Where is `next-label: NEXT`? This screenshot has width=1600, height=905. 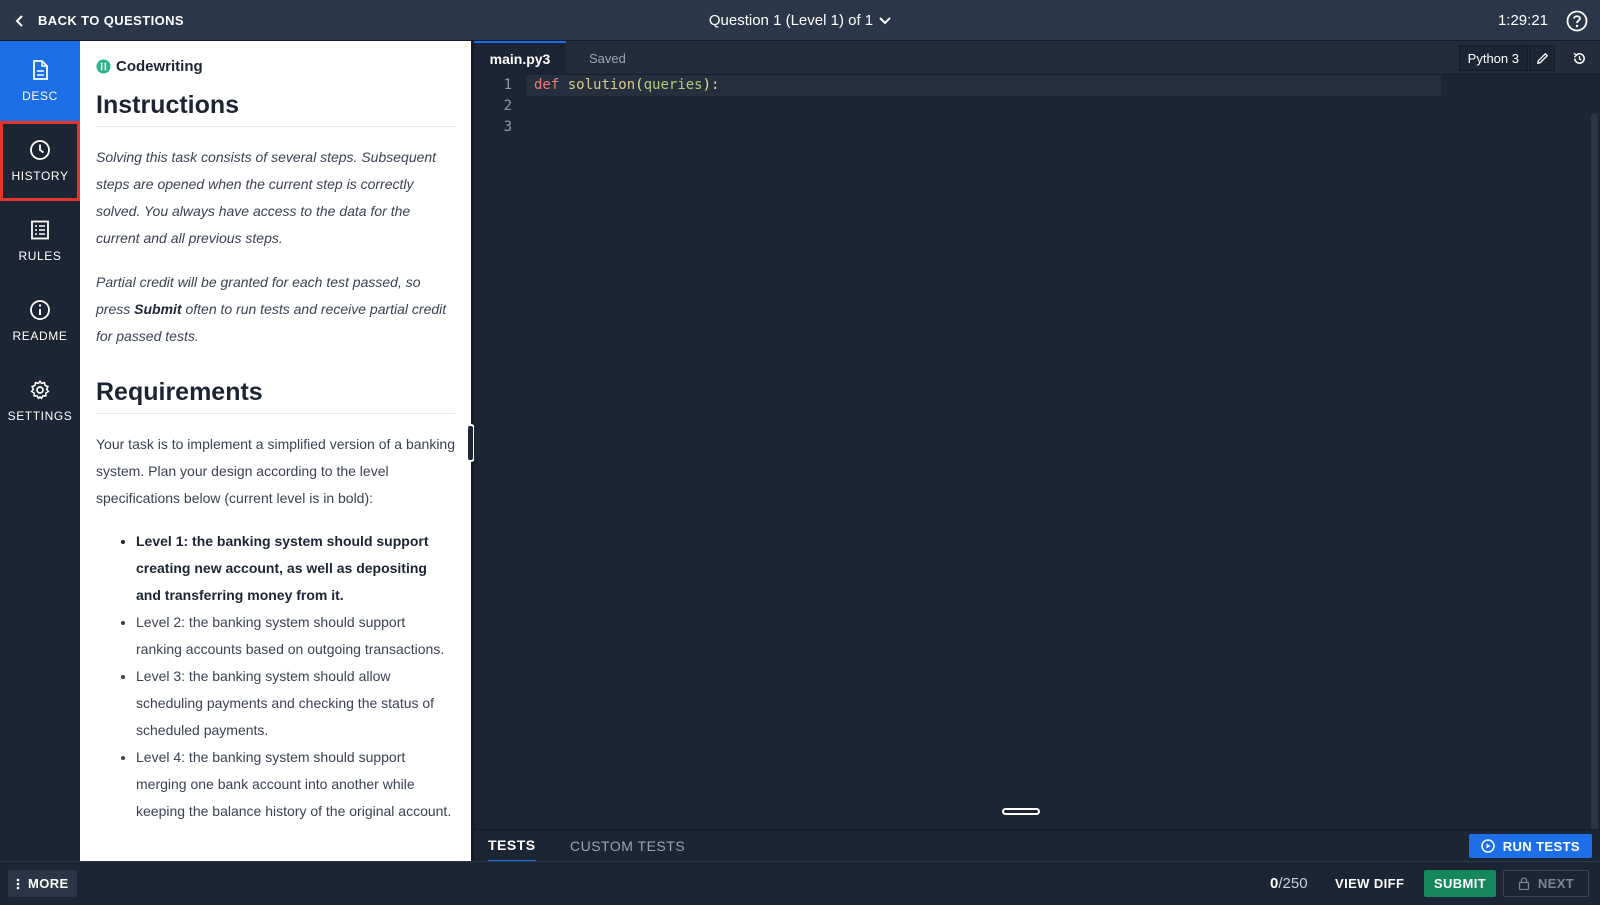 next-label: NEXT is located at coordinates (1556, 883).